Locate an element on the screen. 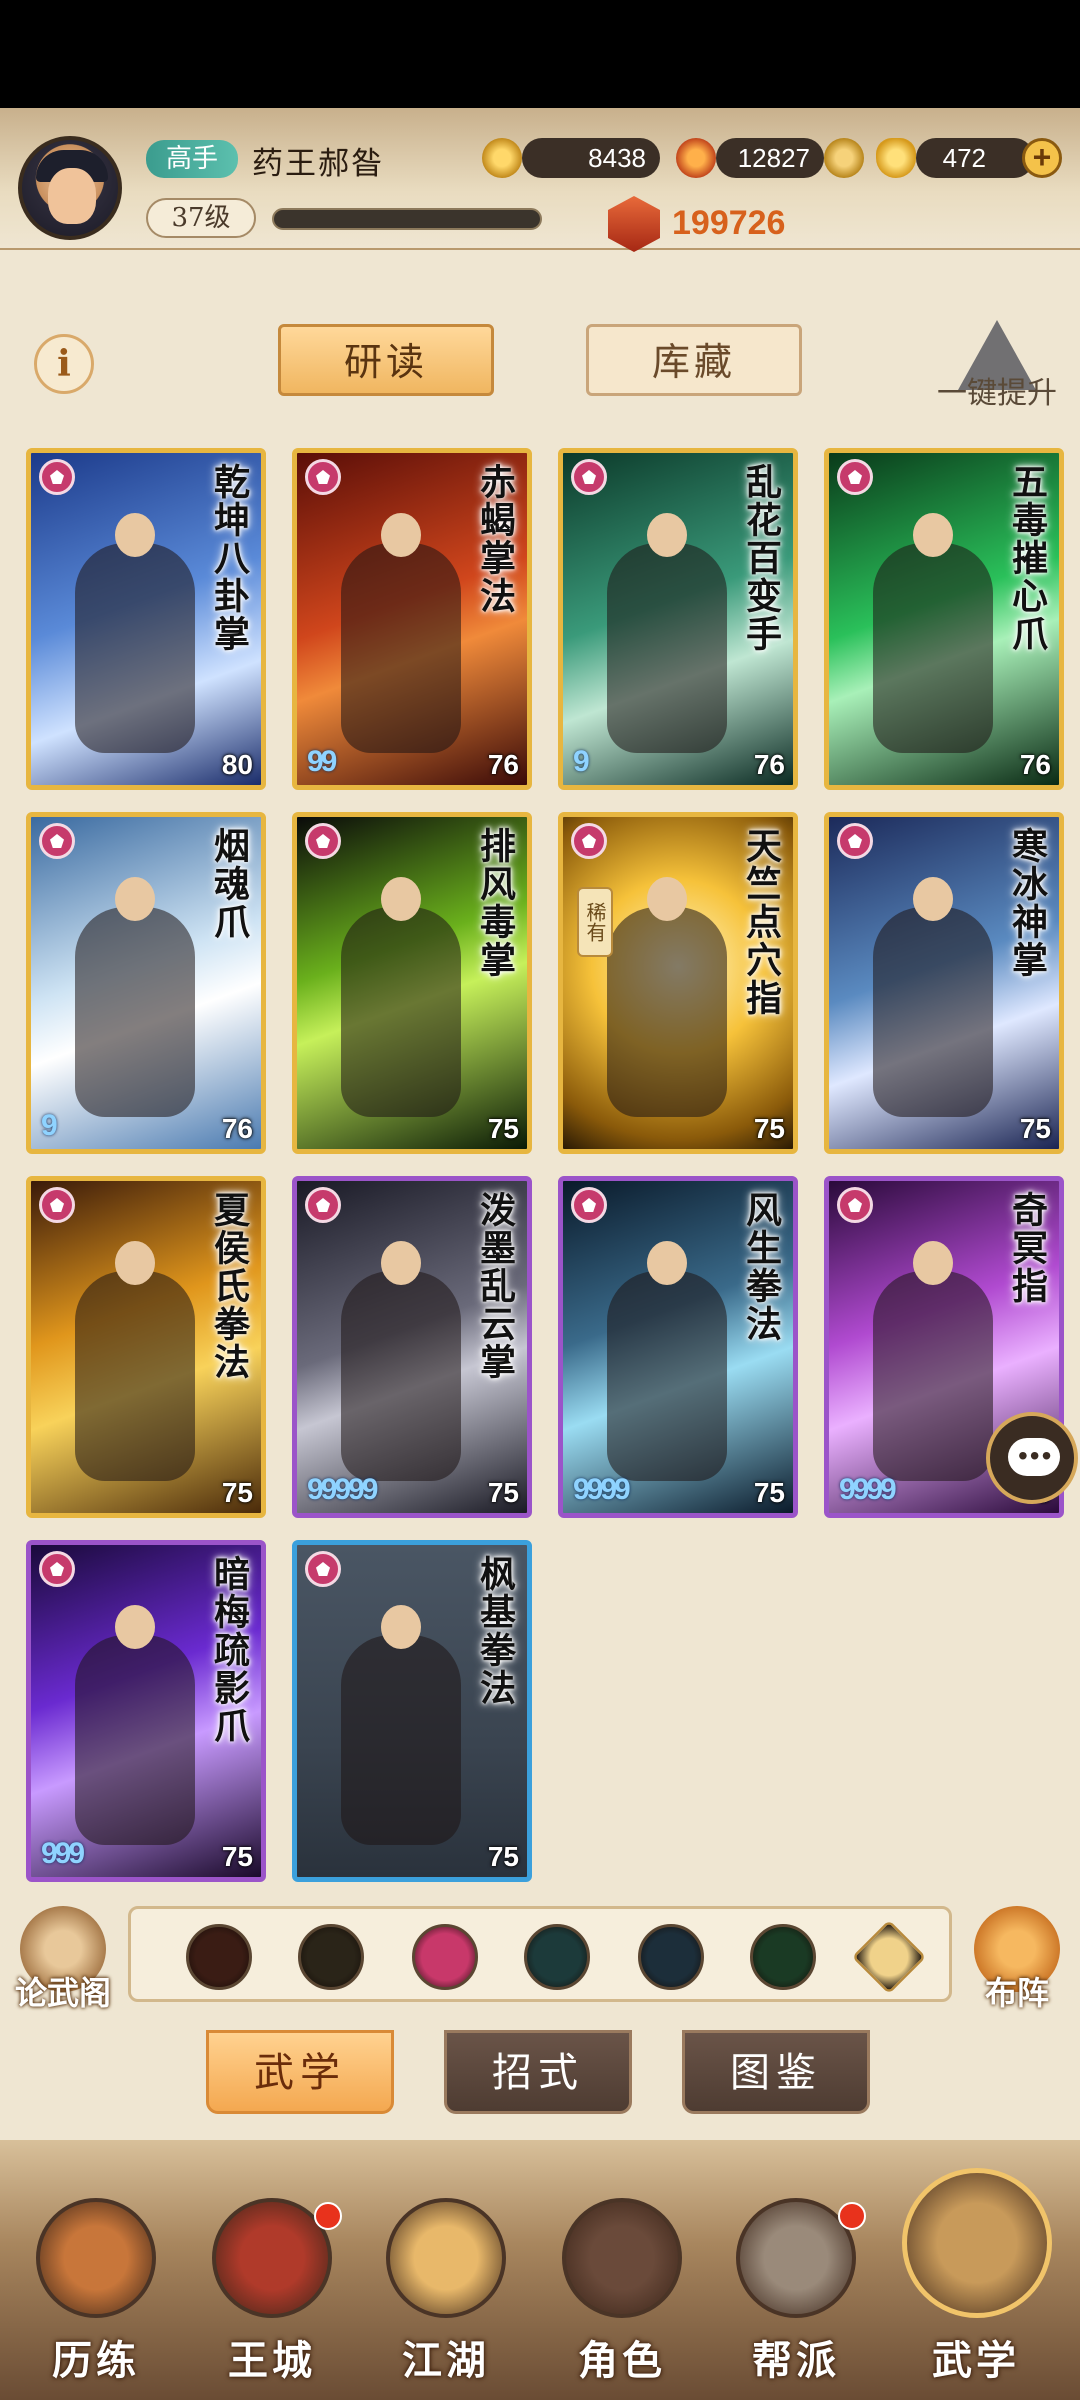 Image resolution: width=1080 pixels, height=2400 pixels. nav-jianghu-icon is located at coordinates (446, 2258).